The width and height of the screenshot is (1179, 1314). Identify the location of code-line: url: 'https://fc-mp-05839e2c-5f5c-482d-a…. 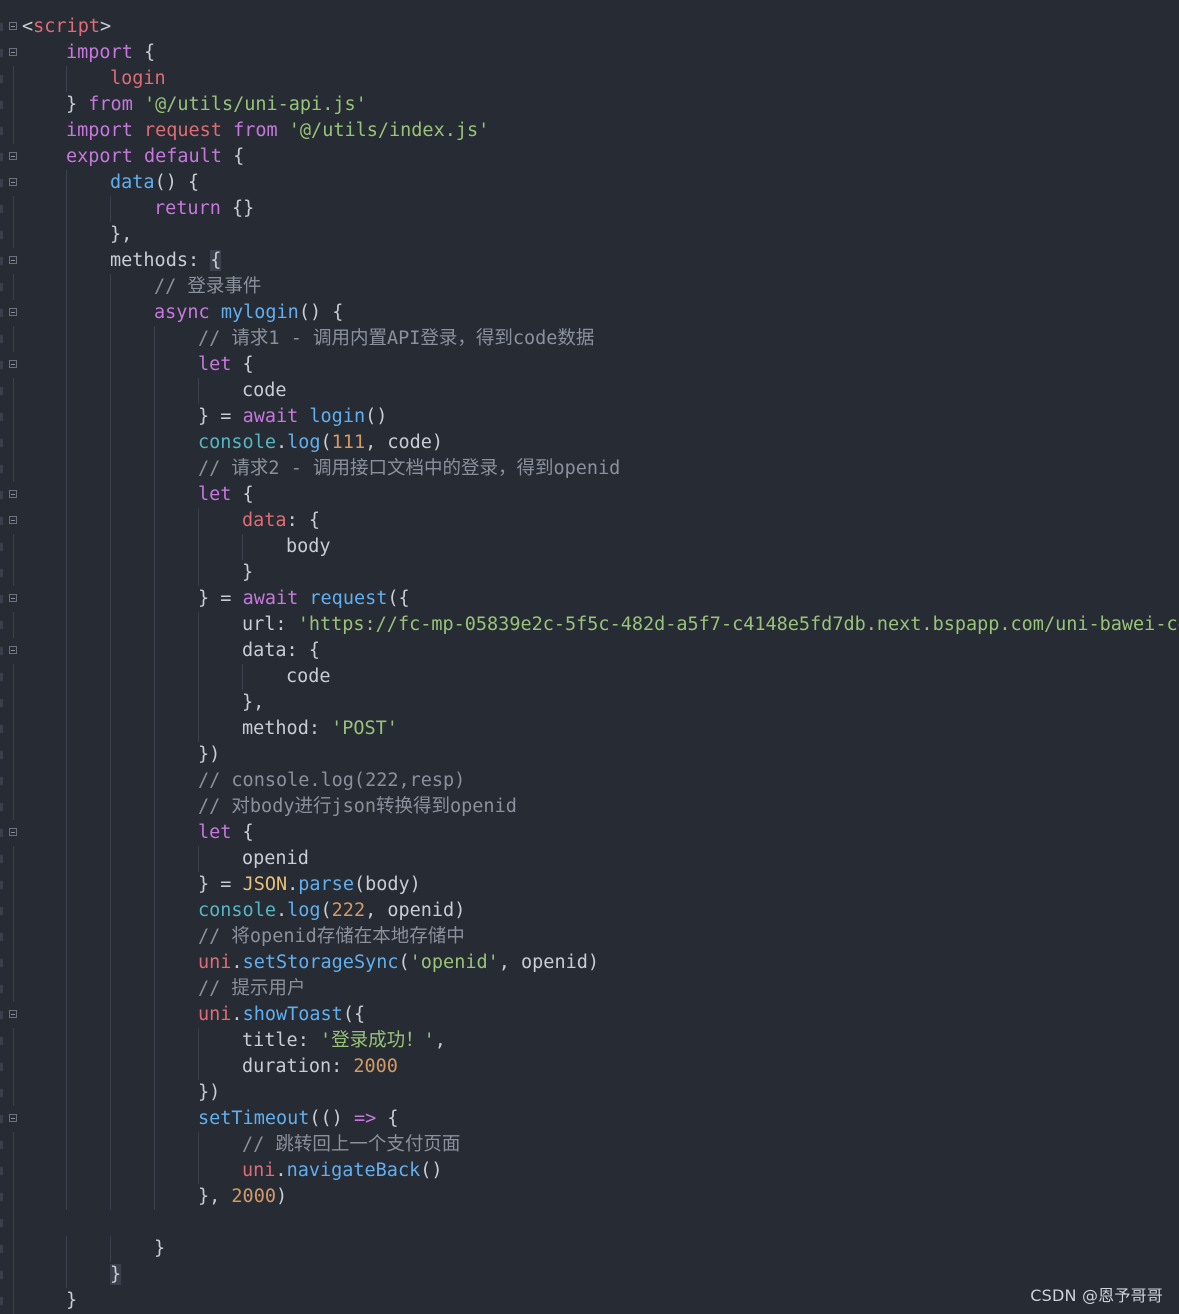
(600, 625).